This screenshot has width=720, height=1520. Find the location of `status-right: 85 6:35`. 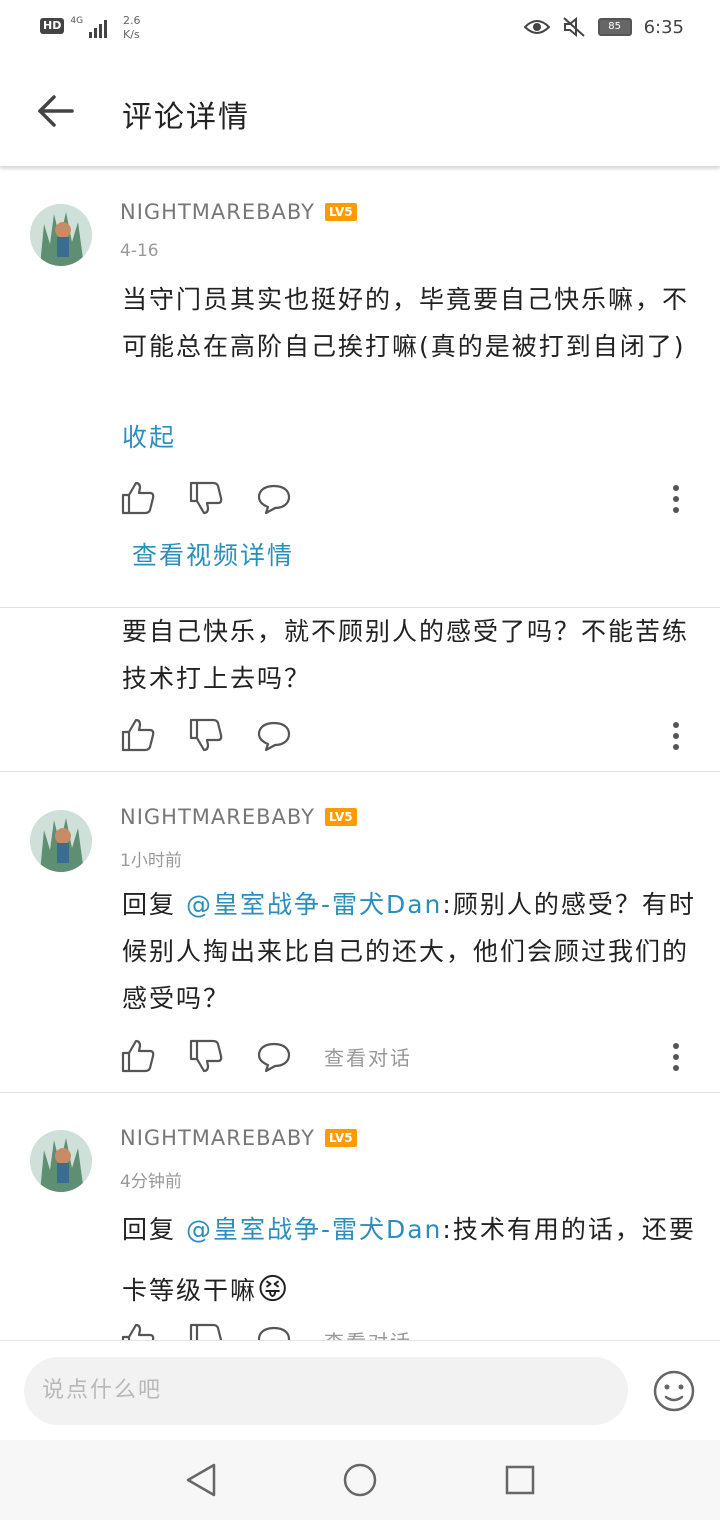

status-right: 85 6:35 is located at coordinates (603, 27).